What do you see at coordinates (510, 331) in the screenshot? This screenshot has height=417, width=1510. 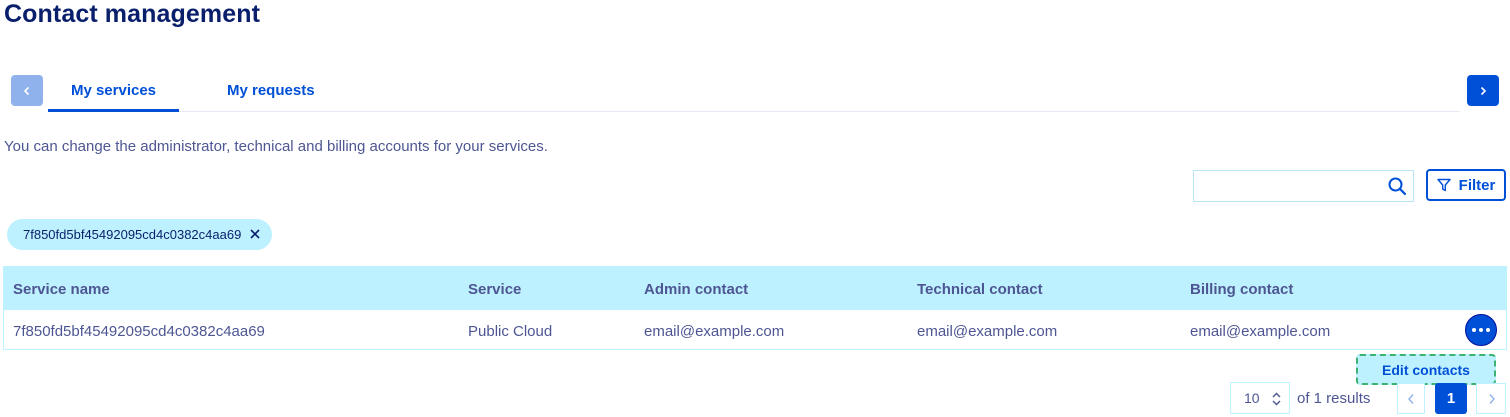 I see `cell-service: Public Cloud` at bounding box center [510, 331].